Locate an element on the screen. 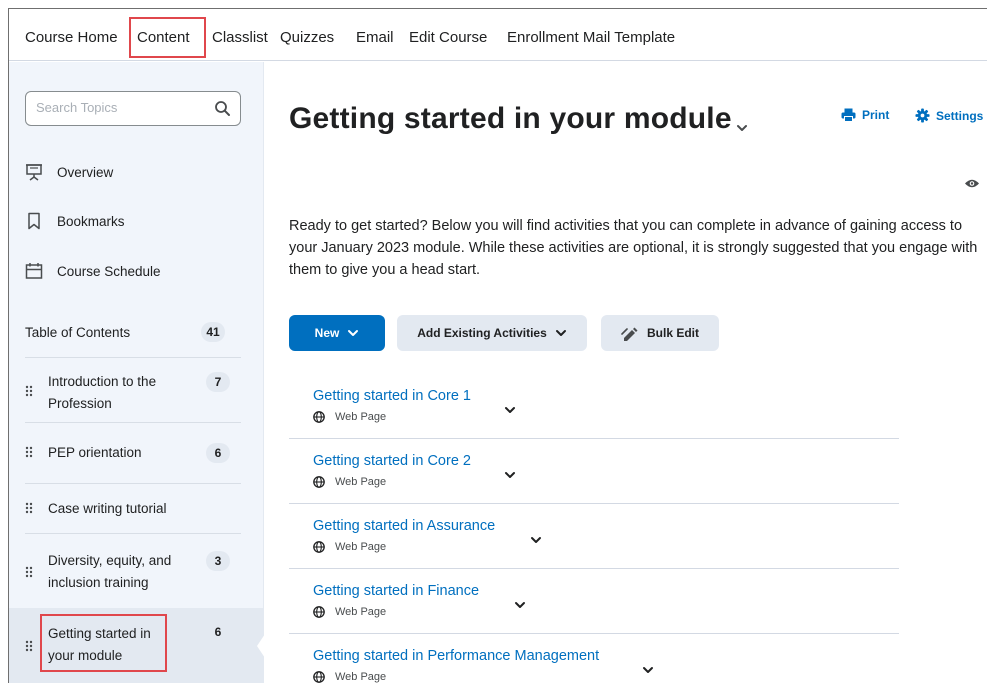 The image size is (987, 683). sidebar-link-overview: Overview is located at coordinates (69, 172).